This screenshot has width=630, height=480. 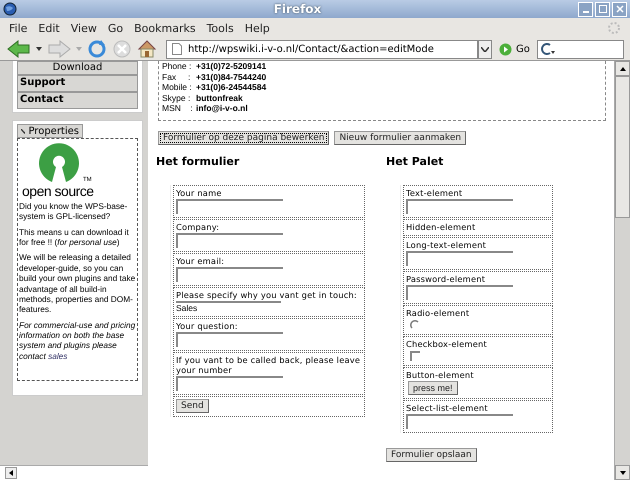 What do you see at coordinates (505, 49) in the screenshot?
I see `play-icon` at bounding box center [505, 49].